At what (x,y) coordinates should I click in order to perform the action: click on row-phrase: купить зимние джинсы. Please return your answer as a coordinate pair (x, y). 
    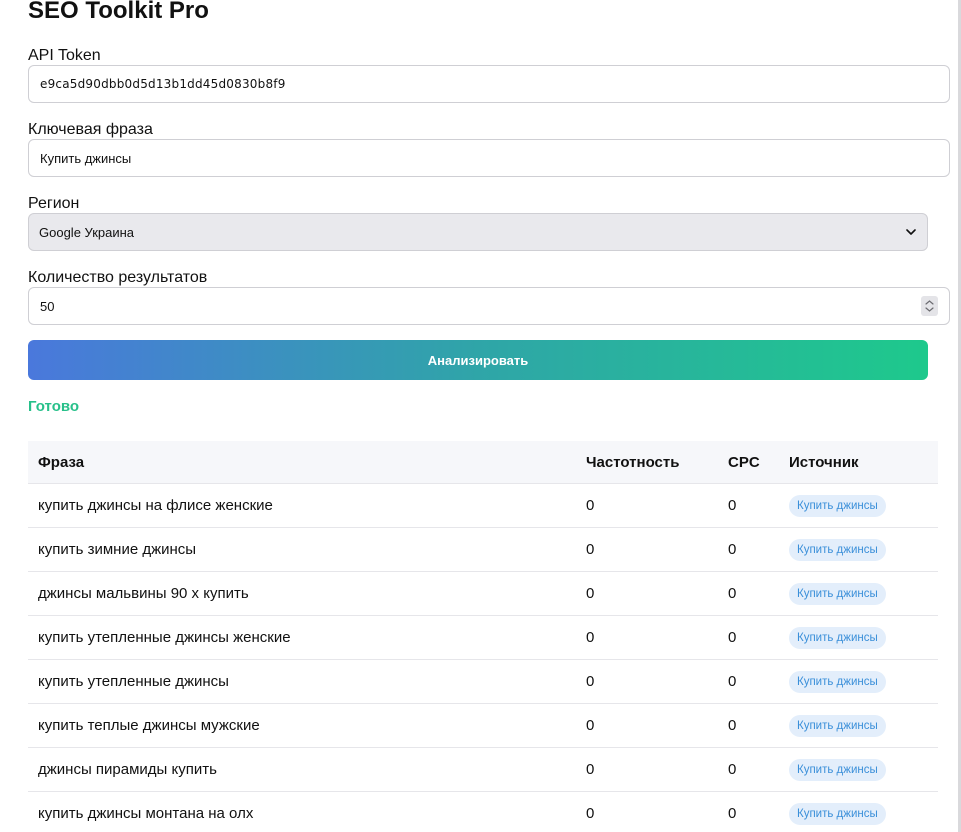
    Looking at the image, I should click on (307, 549).